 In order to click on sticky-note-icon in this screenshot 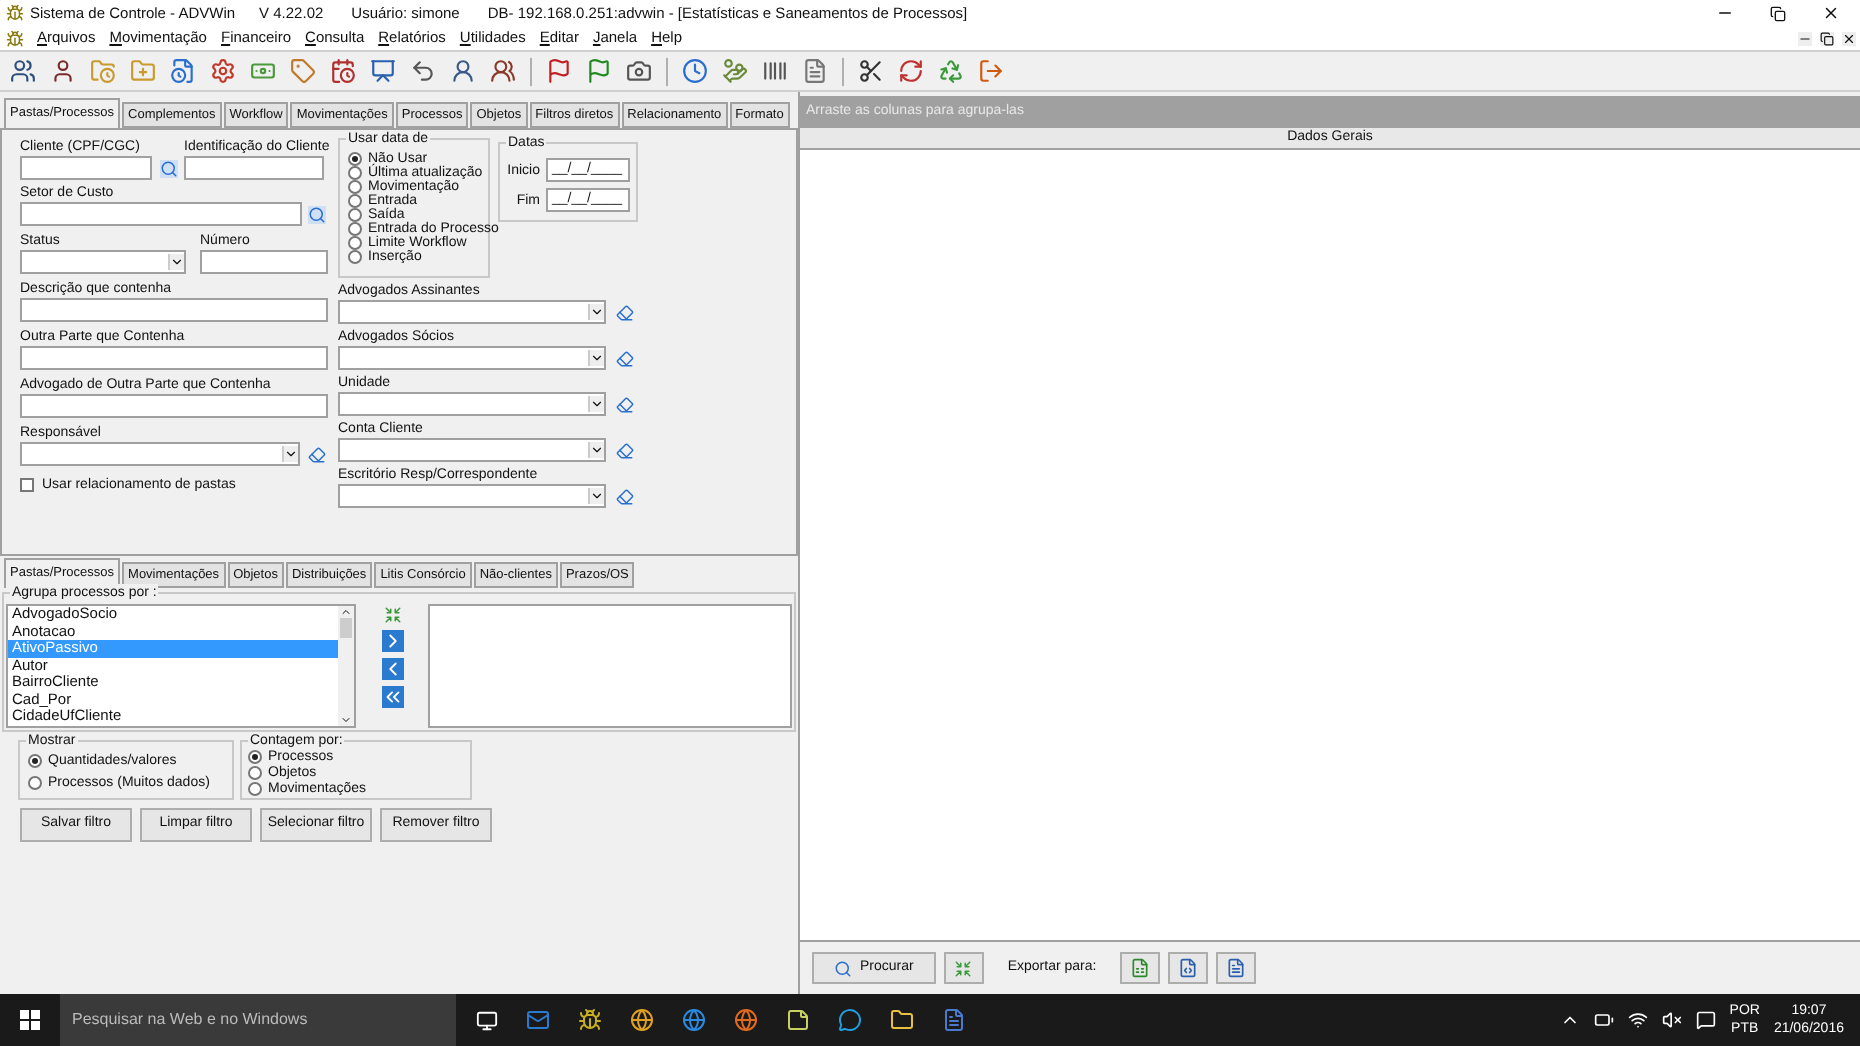, I will do `click(798, 1020)`.